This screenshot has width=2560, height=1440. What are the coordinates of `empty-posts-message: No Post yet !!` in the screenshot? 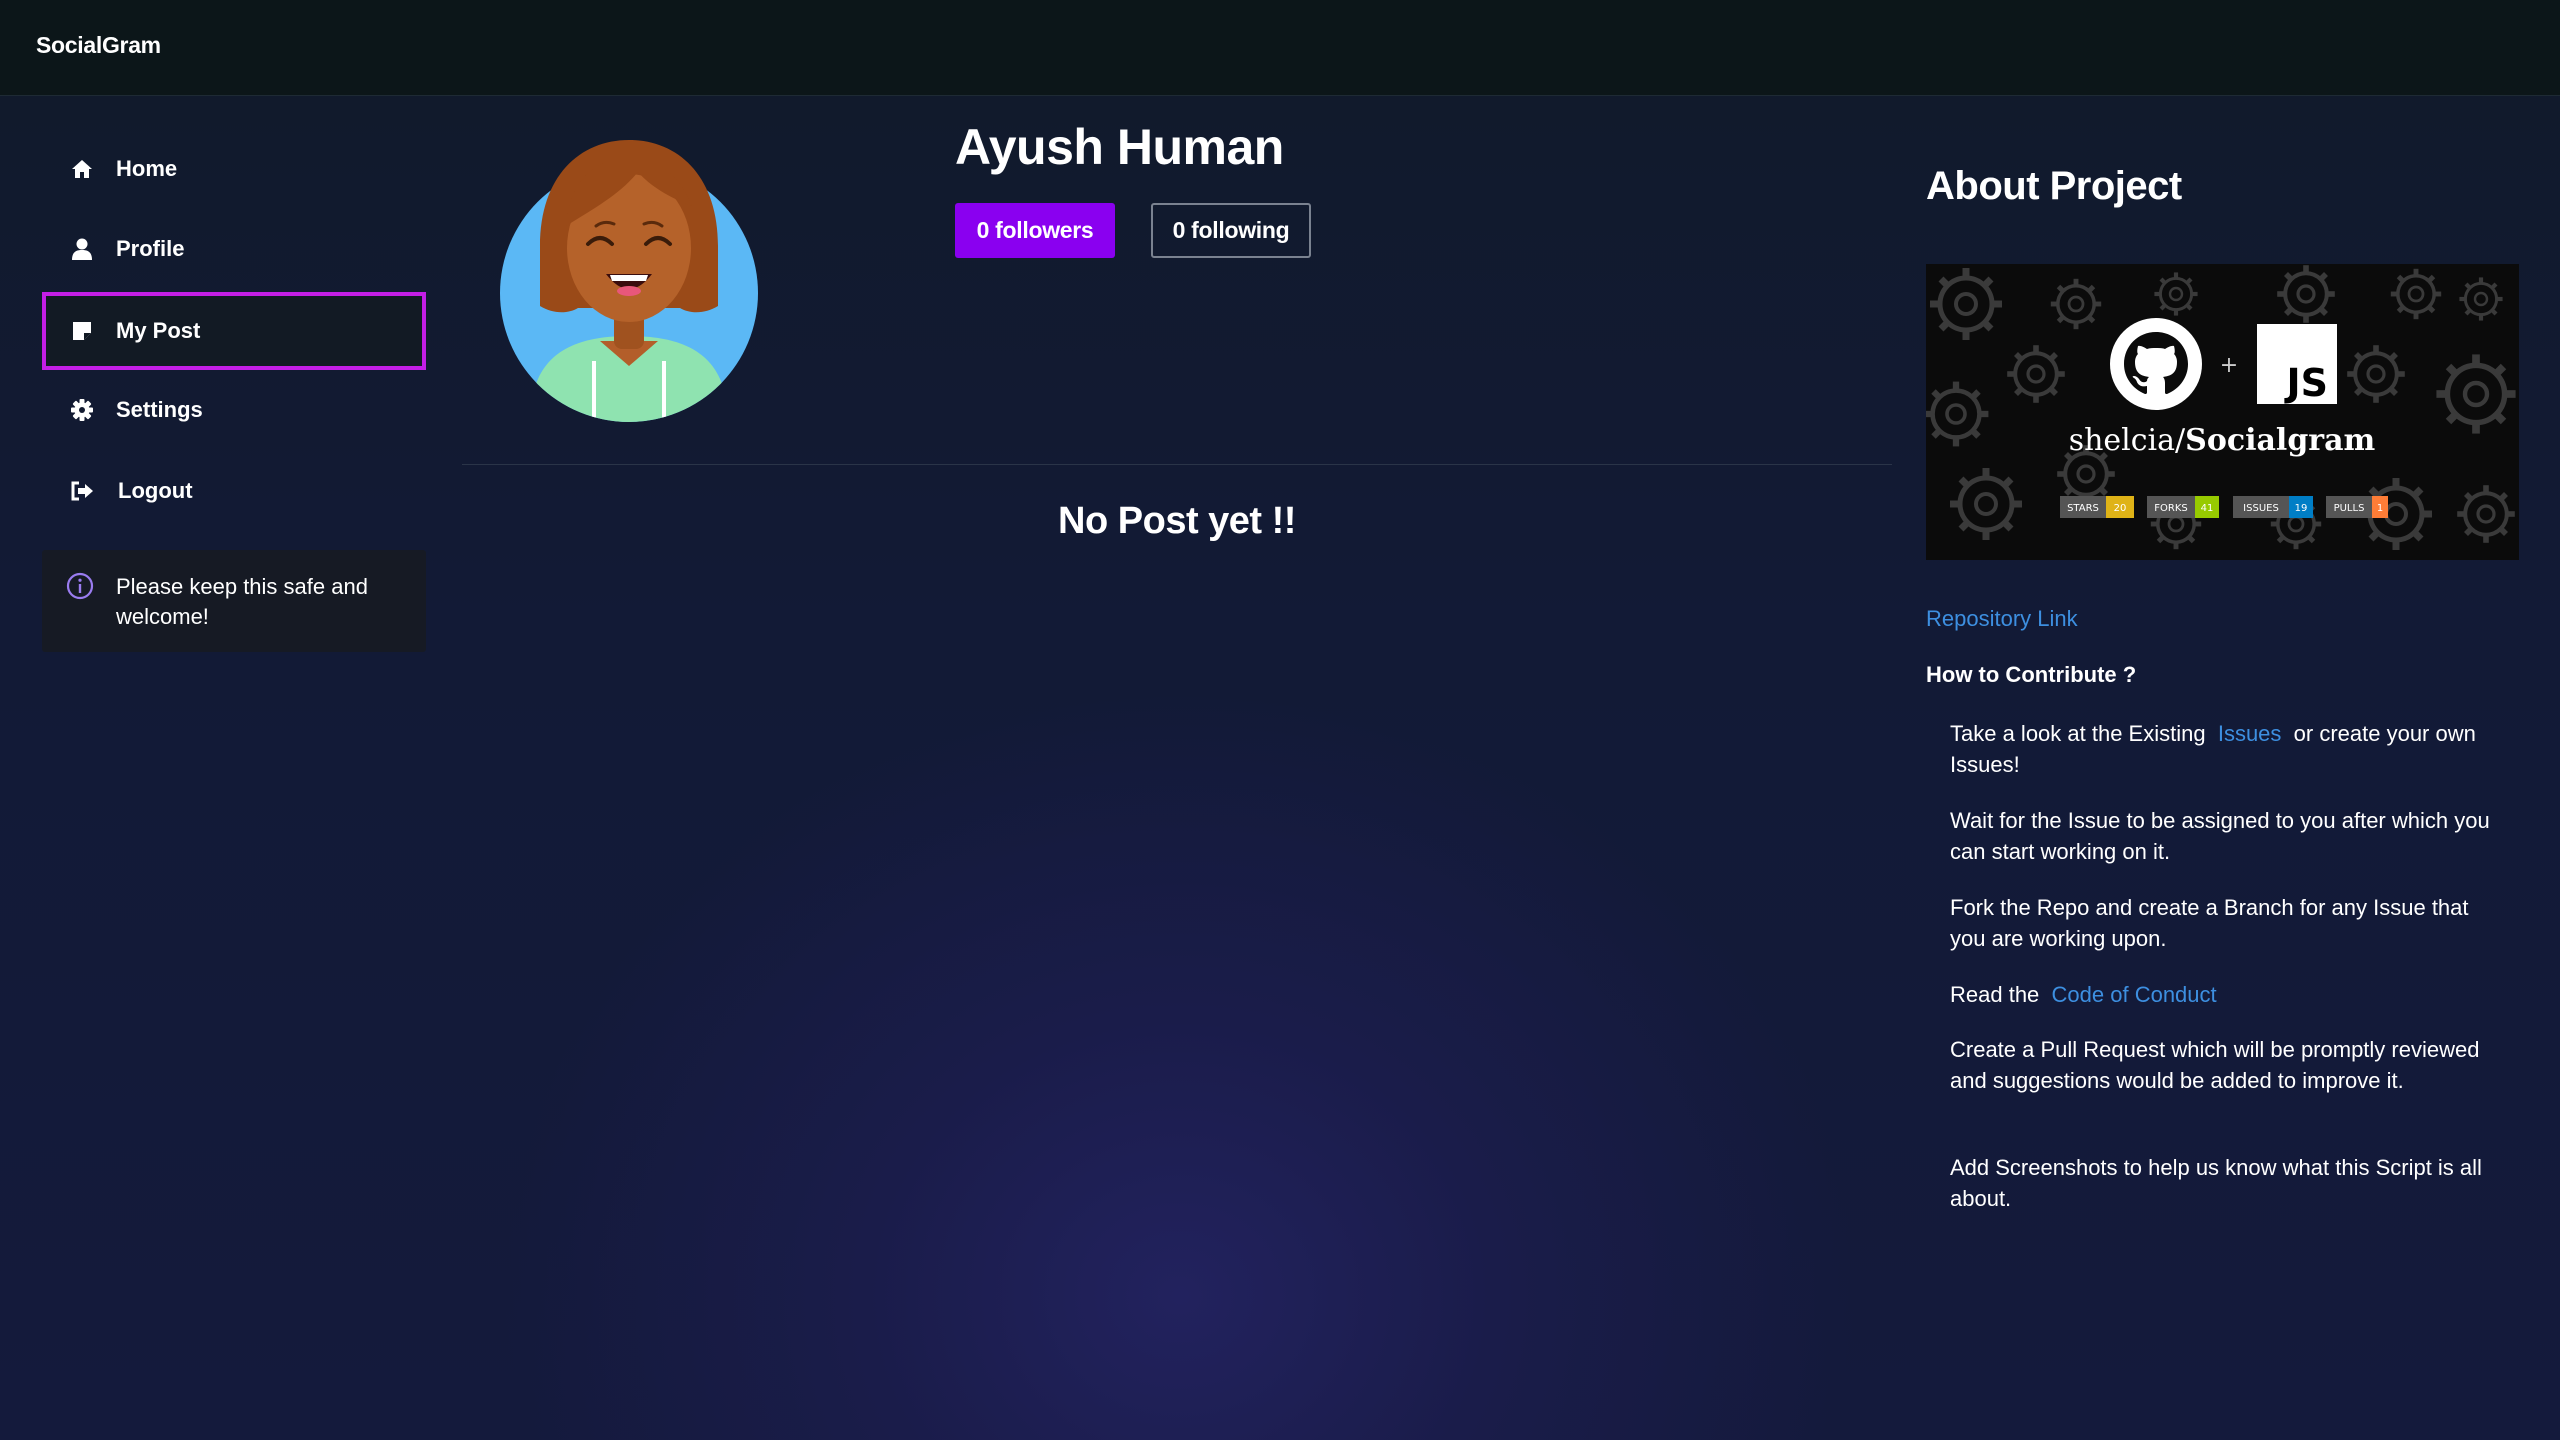 It's located at (1177, 521).